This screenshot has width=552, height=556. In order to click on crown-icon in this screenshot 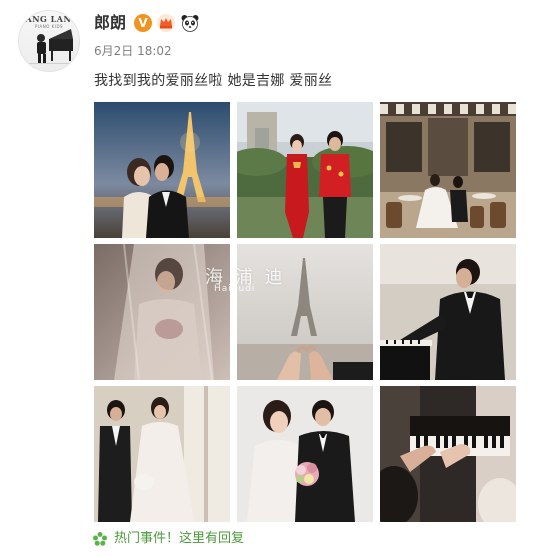, I will do `click(166, 23)`.